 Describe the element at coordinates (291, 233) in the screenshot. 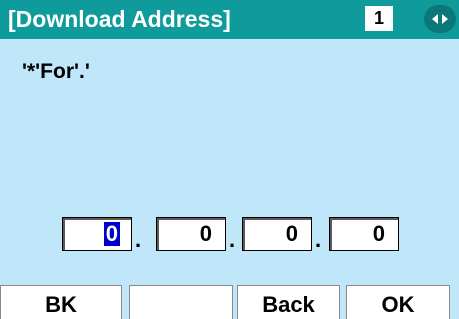

I see `octet-3-value: 0` at that location.